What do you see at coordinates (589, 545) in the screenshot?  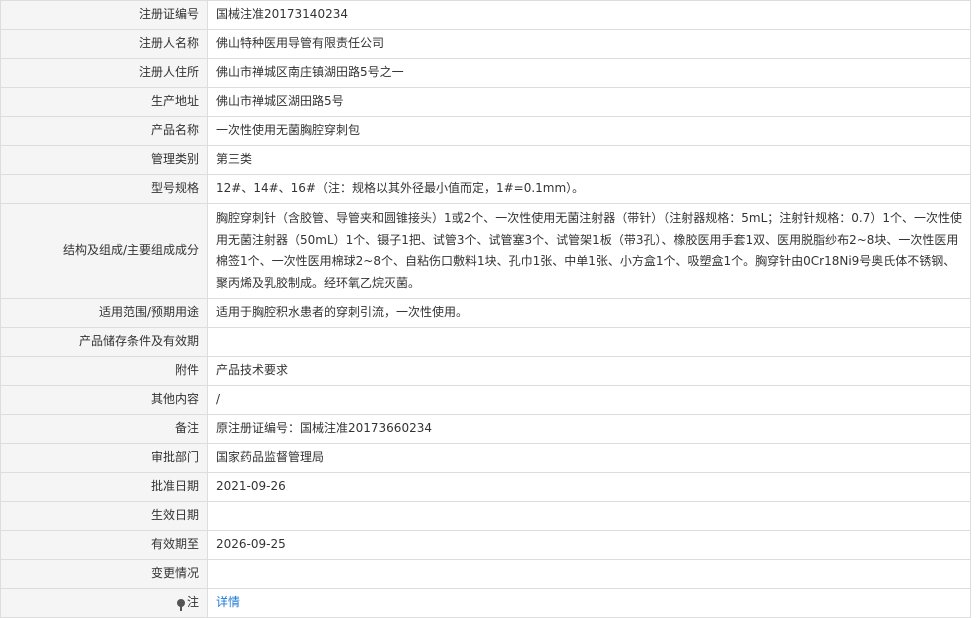 I see `row-value: 2026-09-25` at bounding box center [589, 545].